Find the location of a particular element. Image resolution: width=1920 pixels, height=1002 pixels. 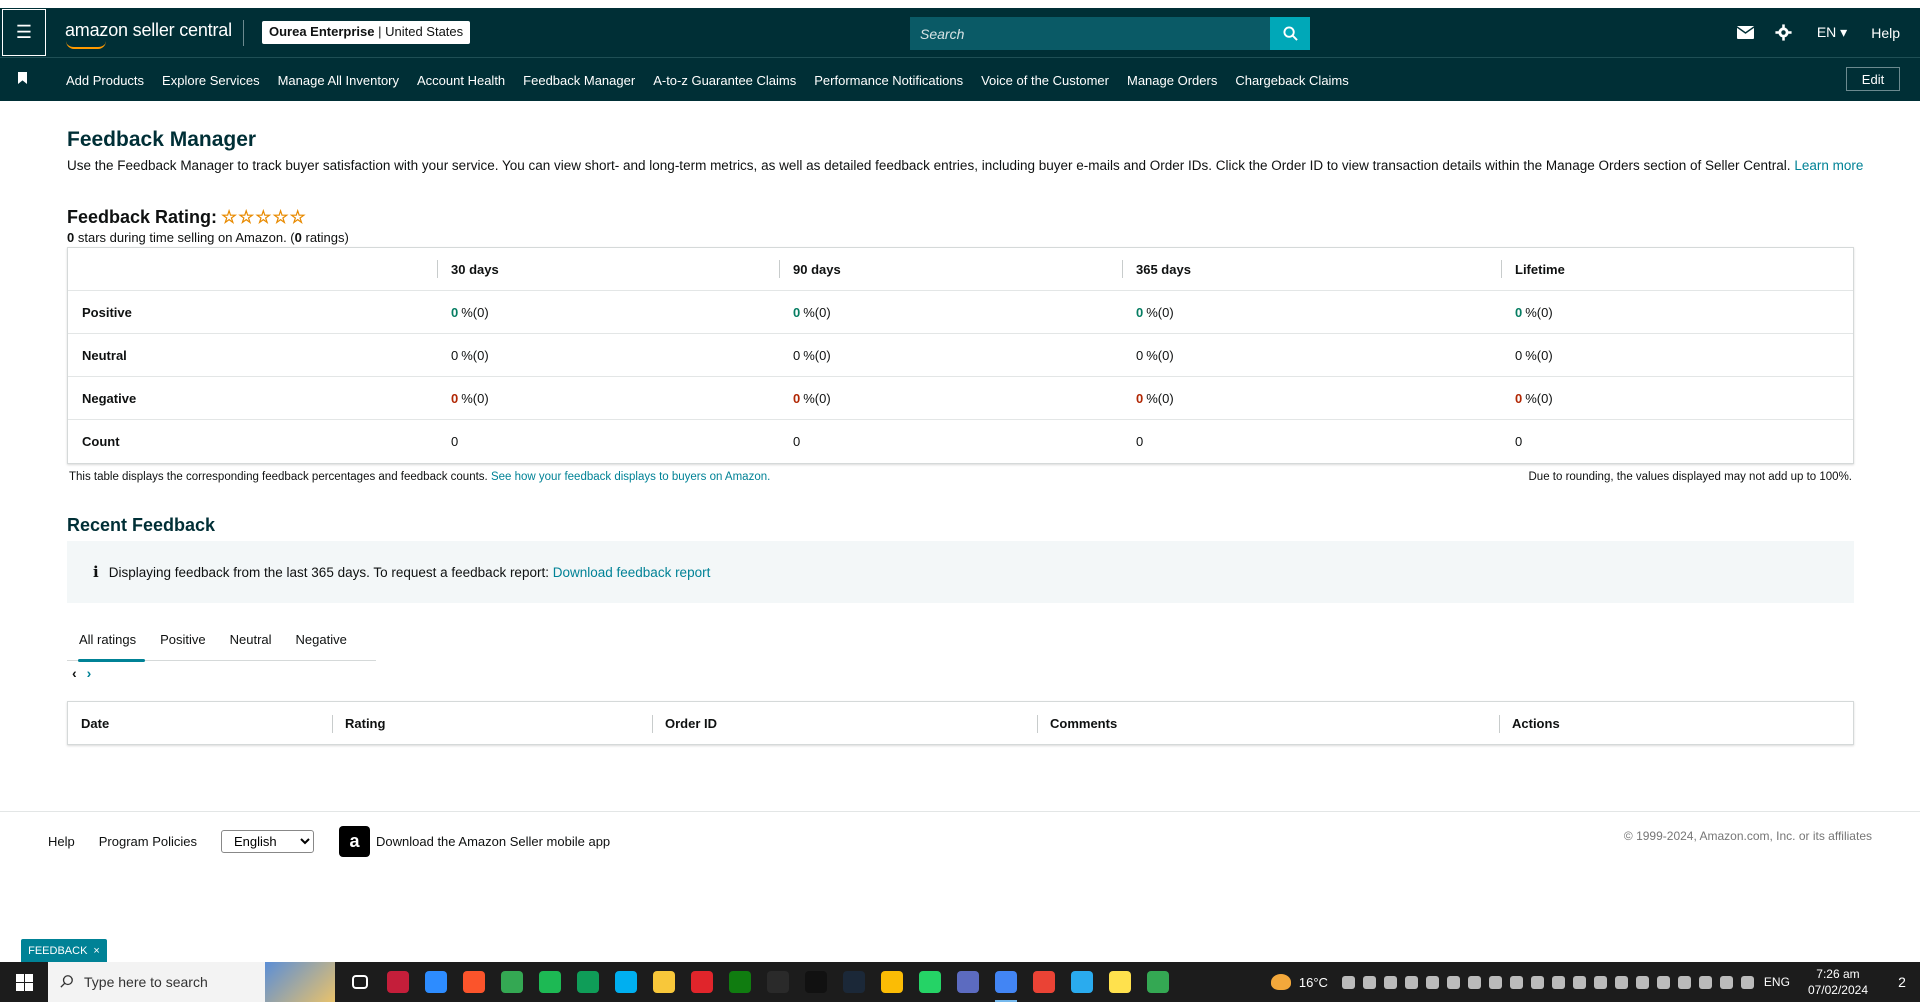

feedback-tab-button: FEEDBACK × is located at coordinates (64, 950).